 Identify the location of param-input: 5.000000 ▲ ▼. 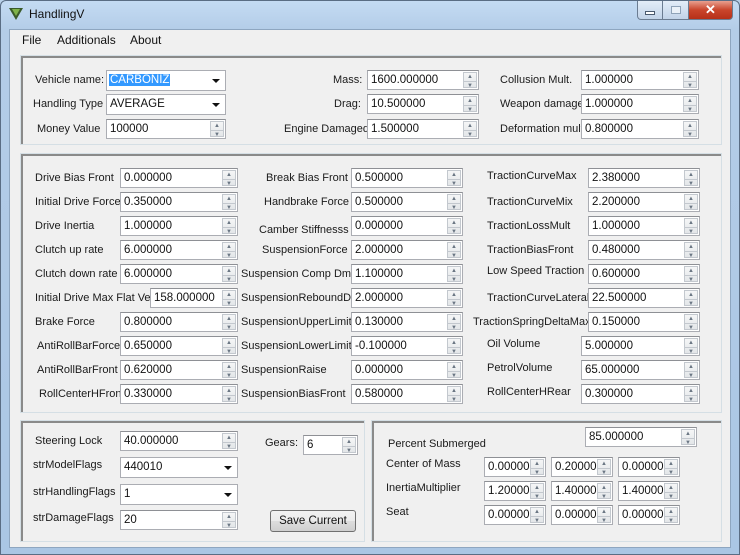
(640, 346).